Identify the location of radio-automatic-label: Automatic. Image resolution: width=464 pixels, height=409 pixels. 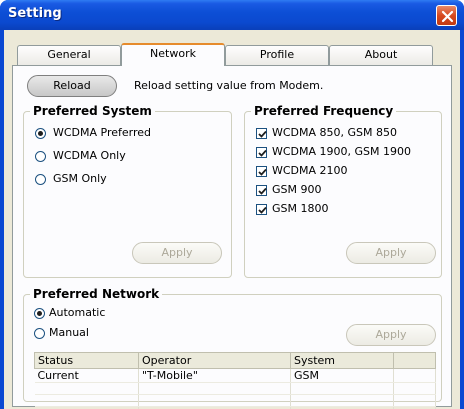
(77, 312).